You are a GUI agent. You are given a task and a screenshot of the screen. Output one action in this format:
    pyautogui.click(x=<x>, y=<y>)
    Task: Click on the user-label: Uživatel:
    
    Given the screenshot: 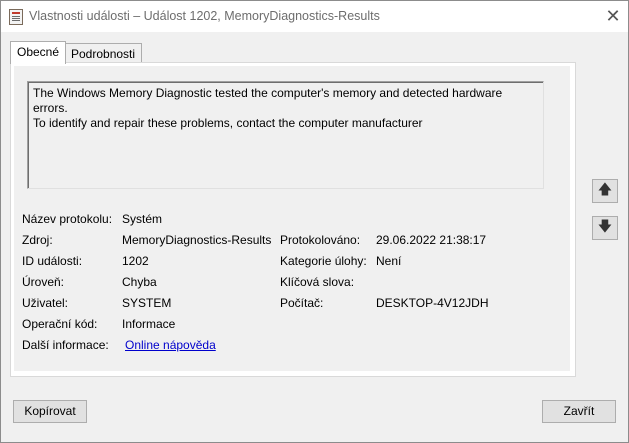 What is the action you would take?
    pyautogui.click(x=45, y=303)
    